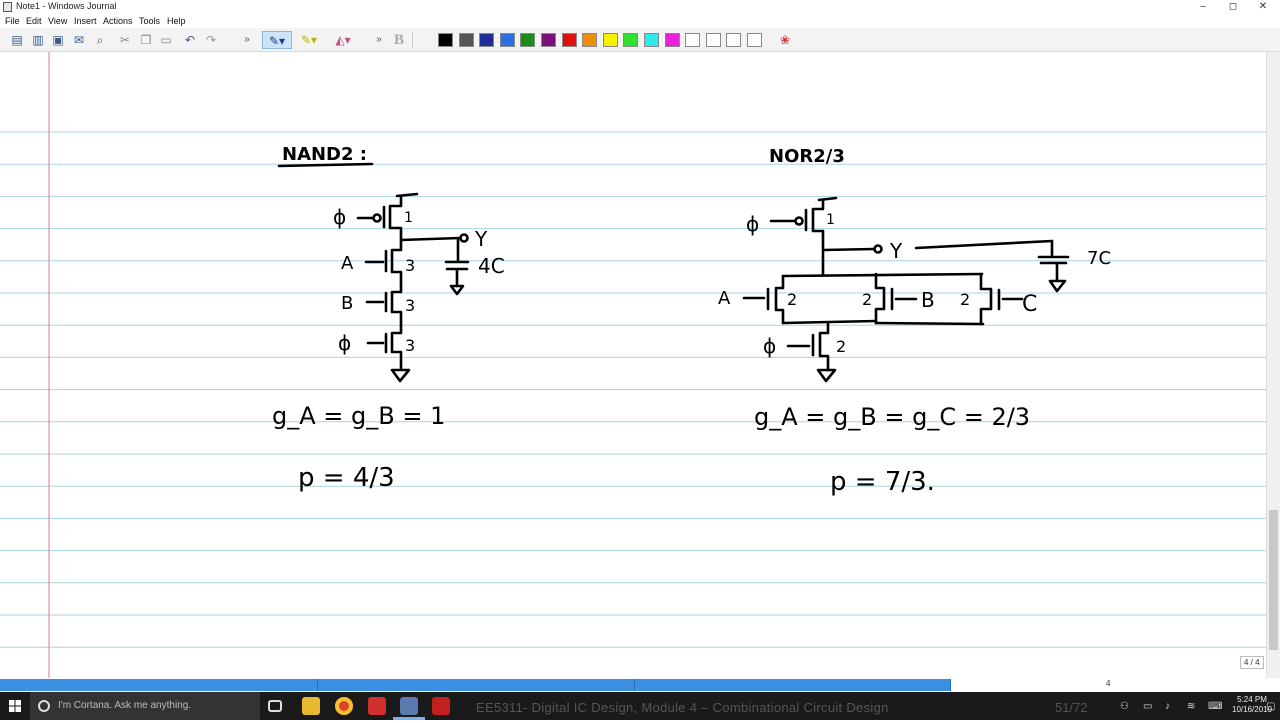 The height and width of the screenshot is (723, 1280). Describe the element at coordinates (827, 199) in the screenshot. I see `nor-pmos-top` at that location.